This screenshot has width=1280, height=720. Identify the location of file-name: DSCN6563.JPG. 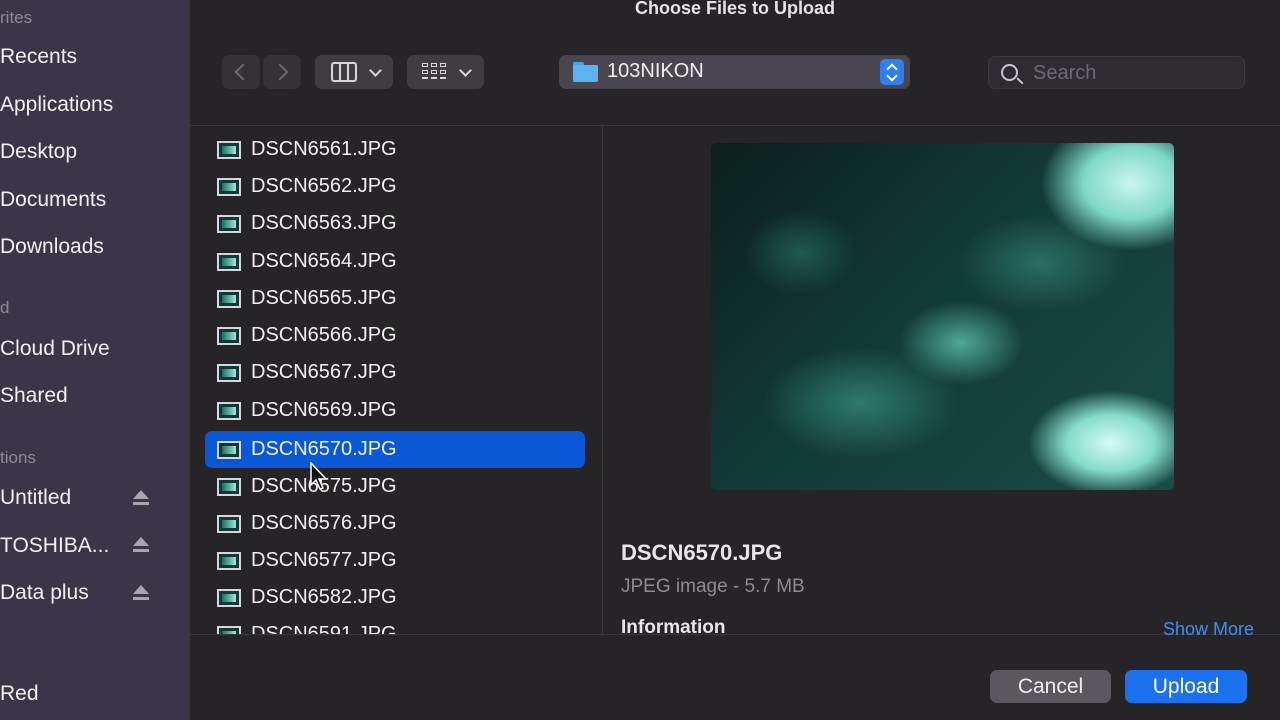
(324, 223).